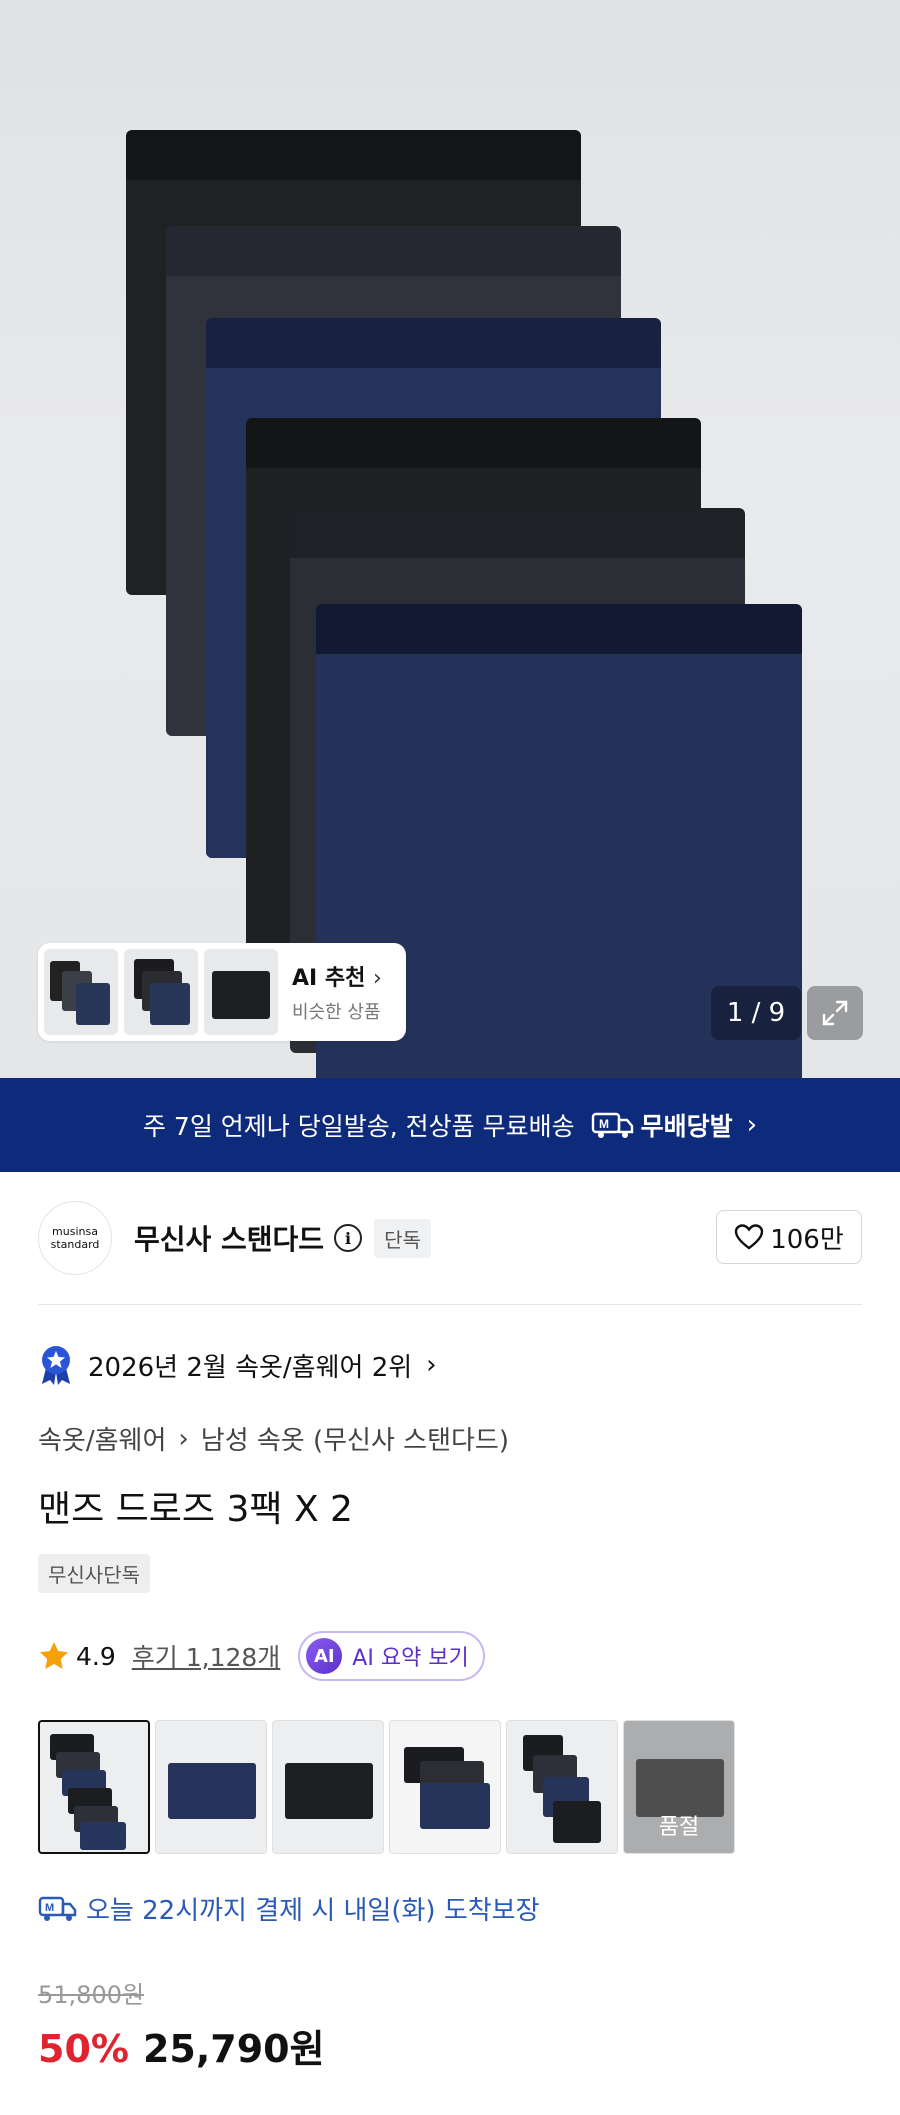 This screenshot has height=2115, width=900. Describe the element at coordinates (195, 1509) in the screenshot. I see `product-title: 맨즈 드로즈 3팩 X 2` at that location.